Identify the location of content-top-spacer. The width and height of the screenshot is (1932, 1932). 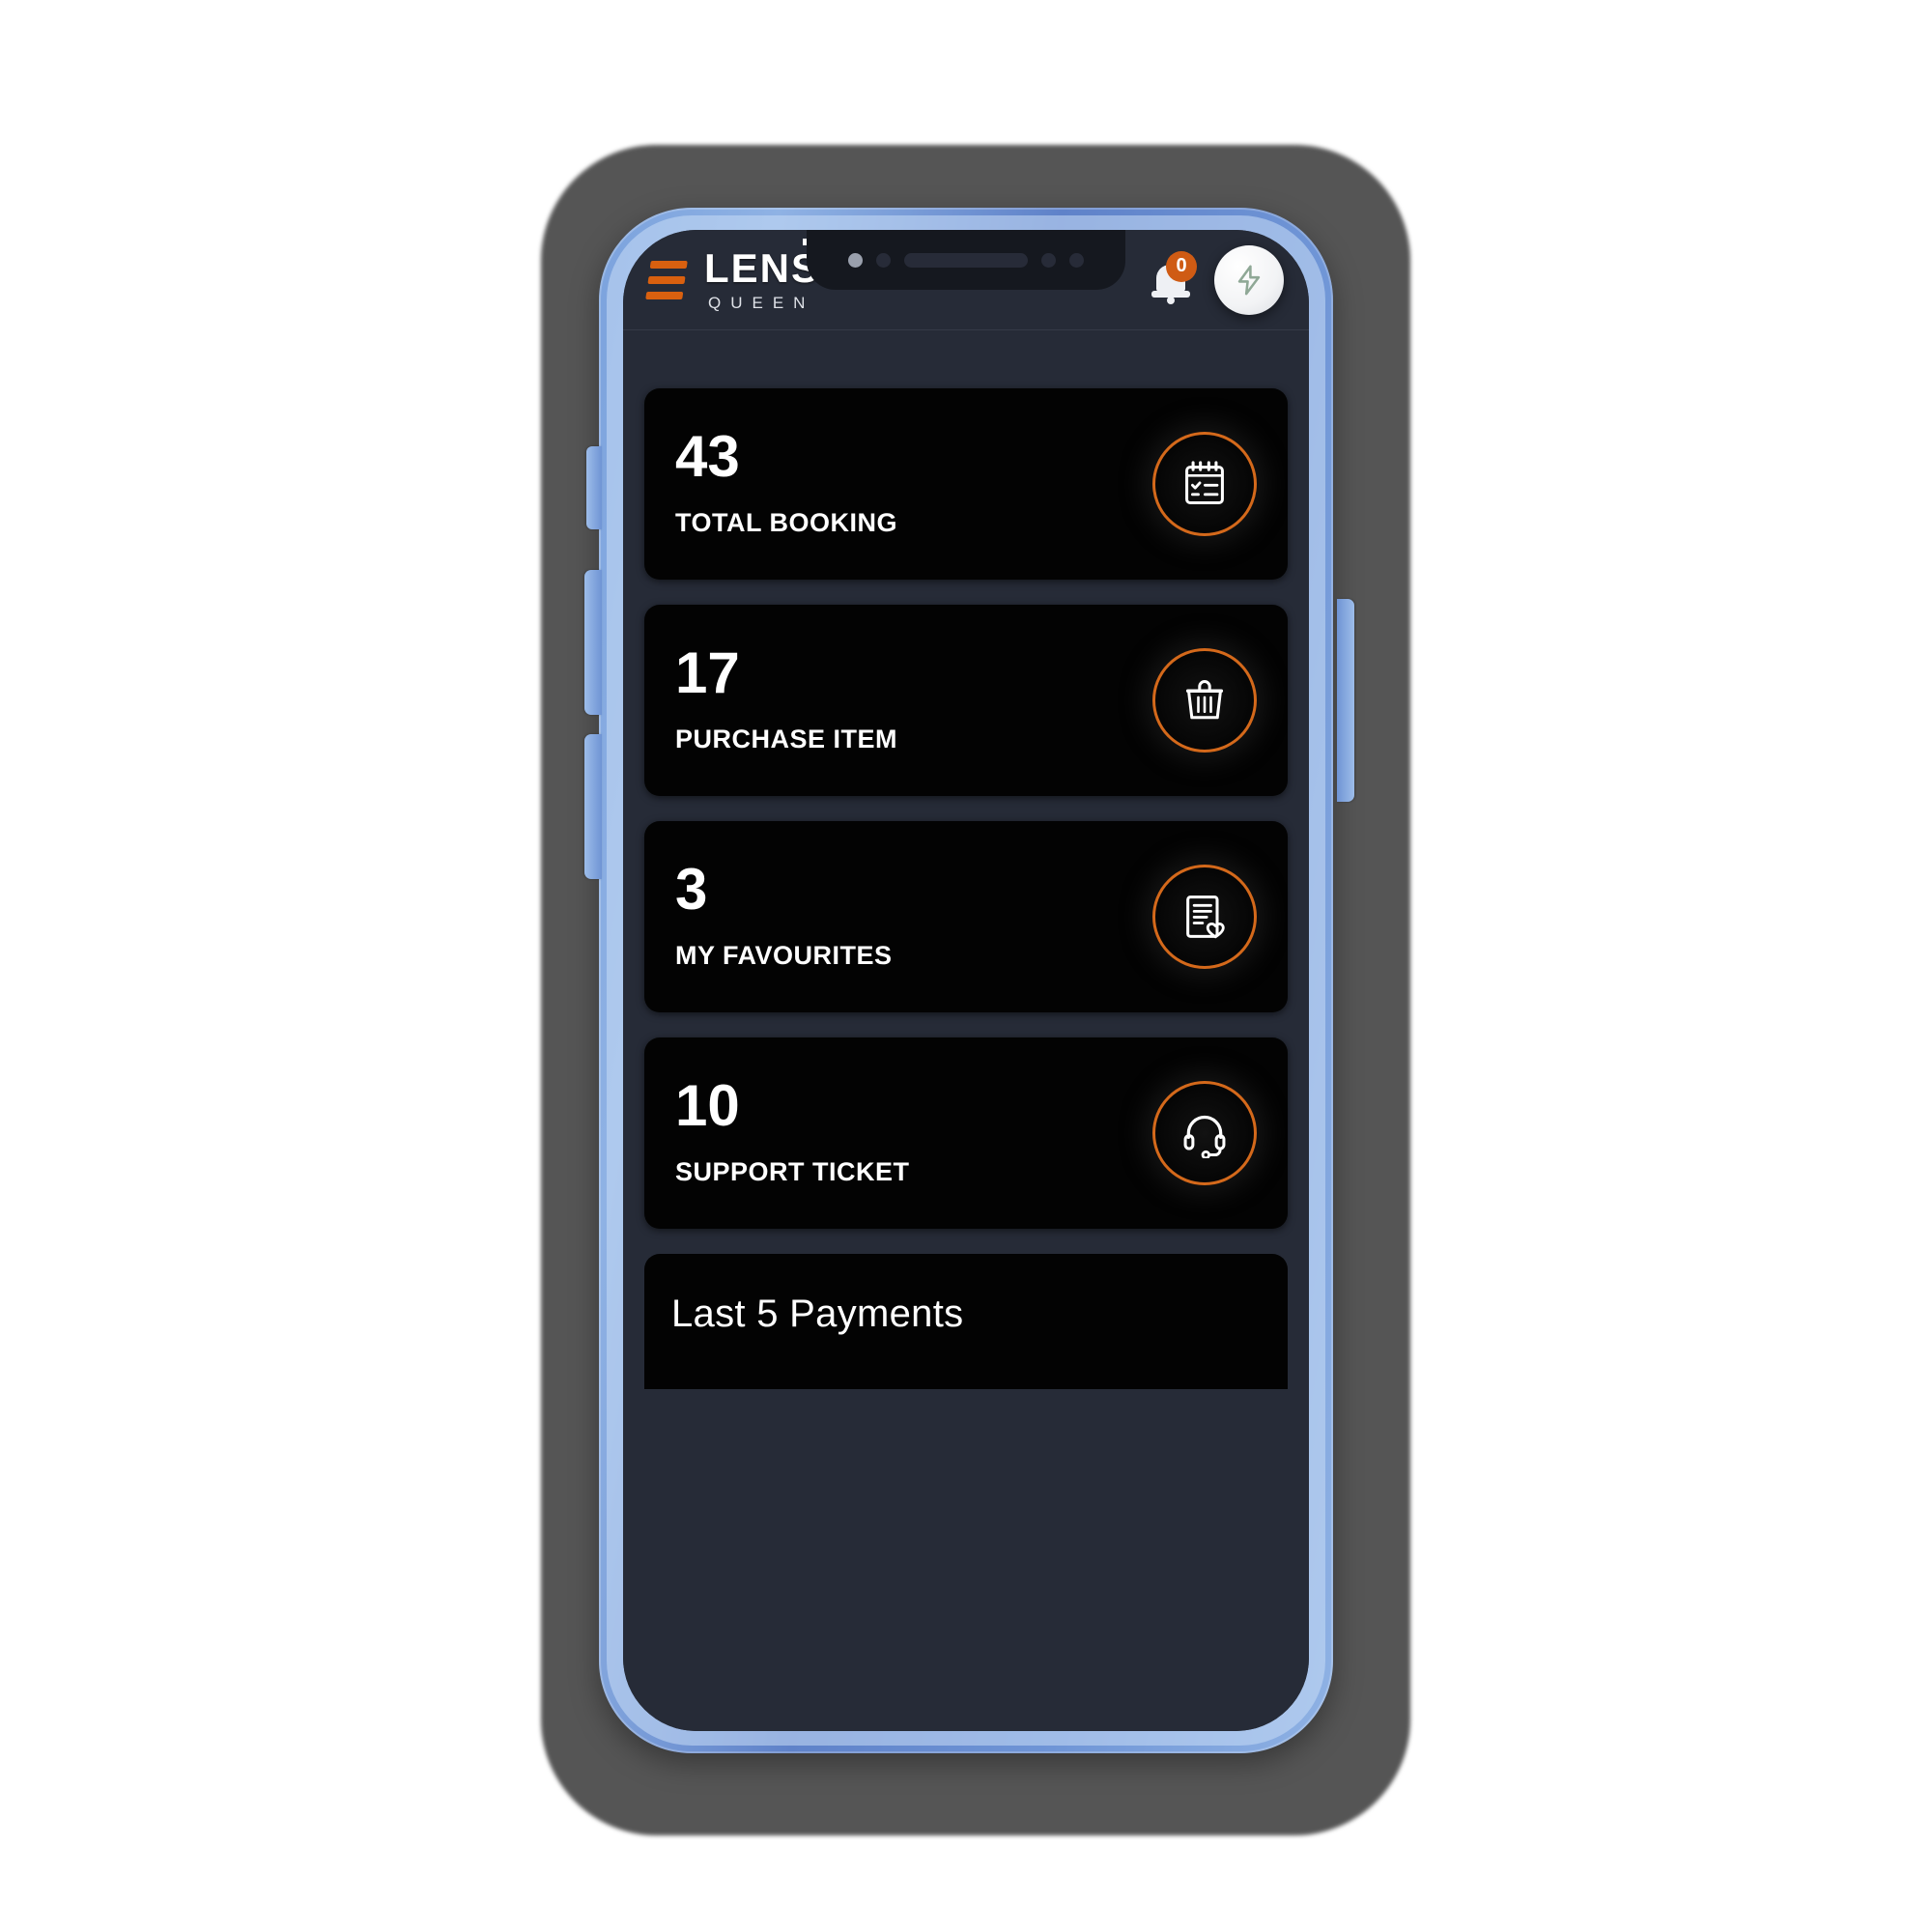
(966, 359).